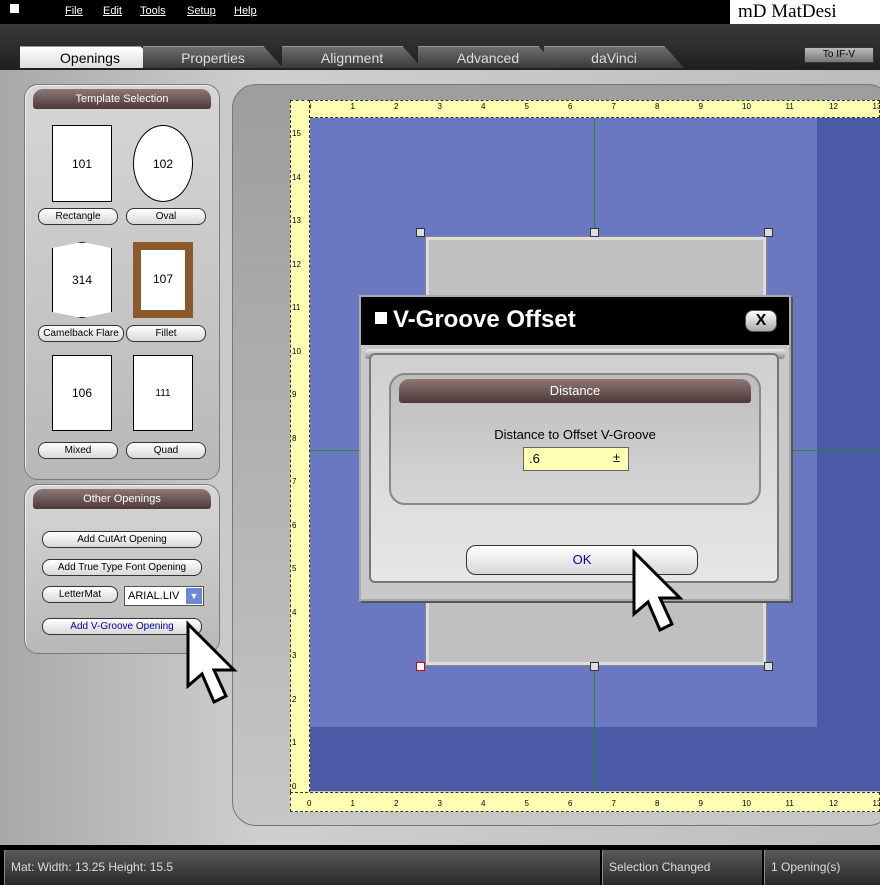  I want to click on dialog-title: V-Groove Offset, so click(484, 319).